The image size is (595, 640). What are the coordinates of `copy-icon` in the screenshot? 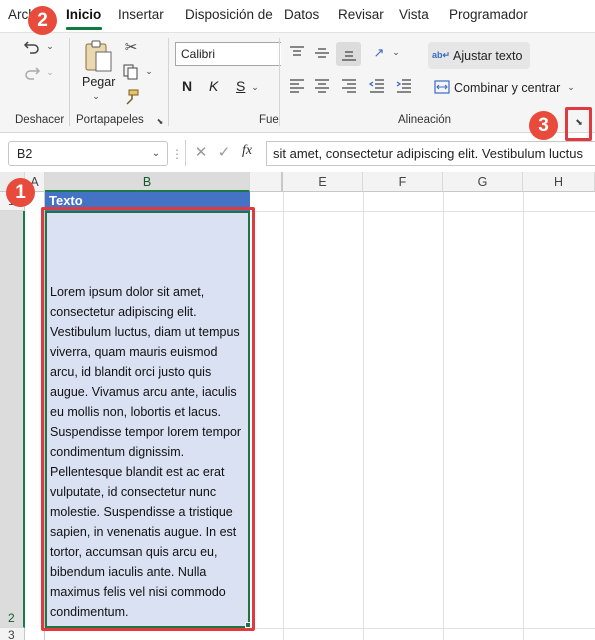 It's located at (131, 72).